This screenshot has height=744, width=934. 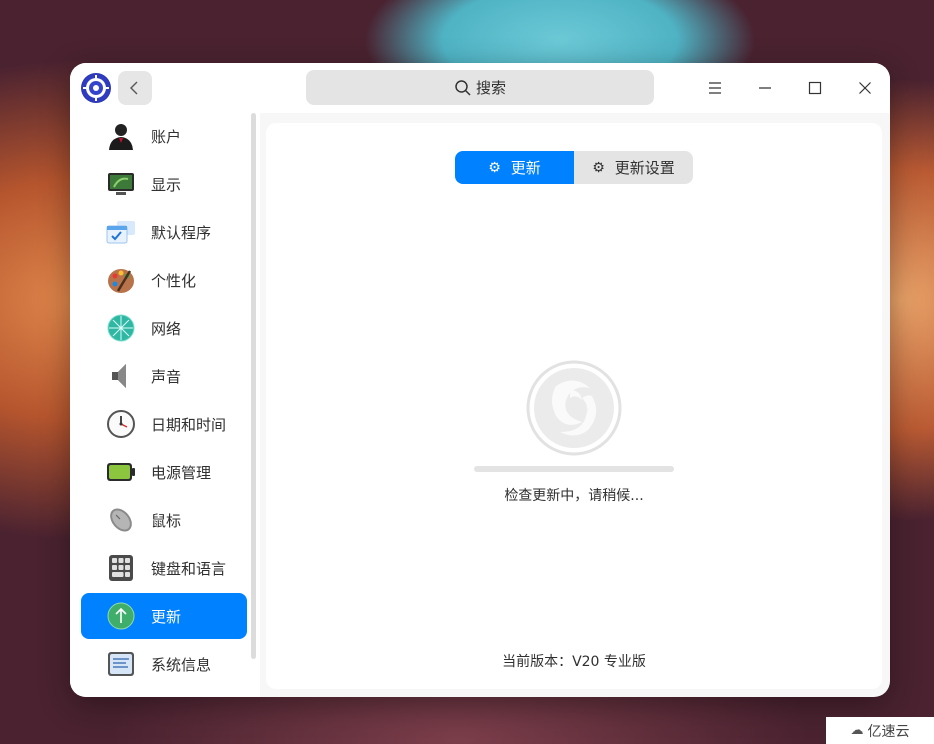 I want to click on sidebar-item-label: 个性化, so click(x=174, y=280).